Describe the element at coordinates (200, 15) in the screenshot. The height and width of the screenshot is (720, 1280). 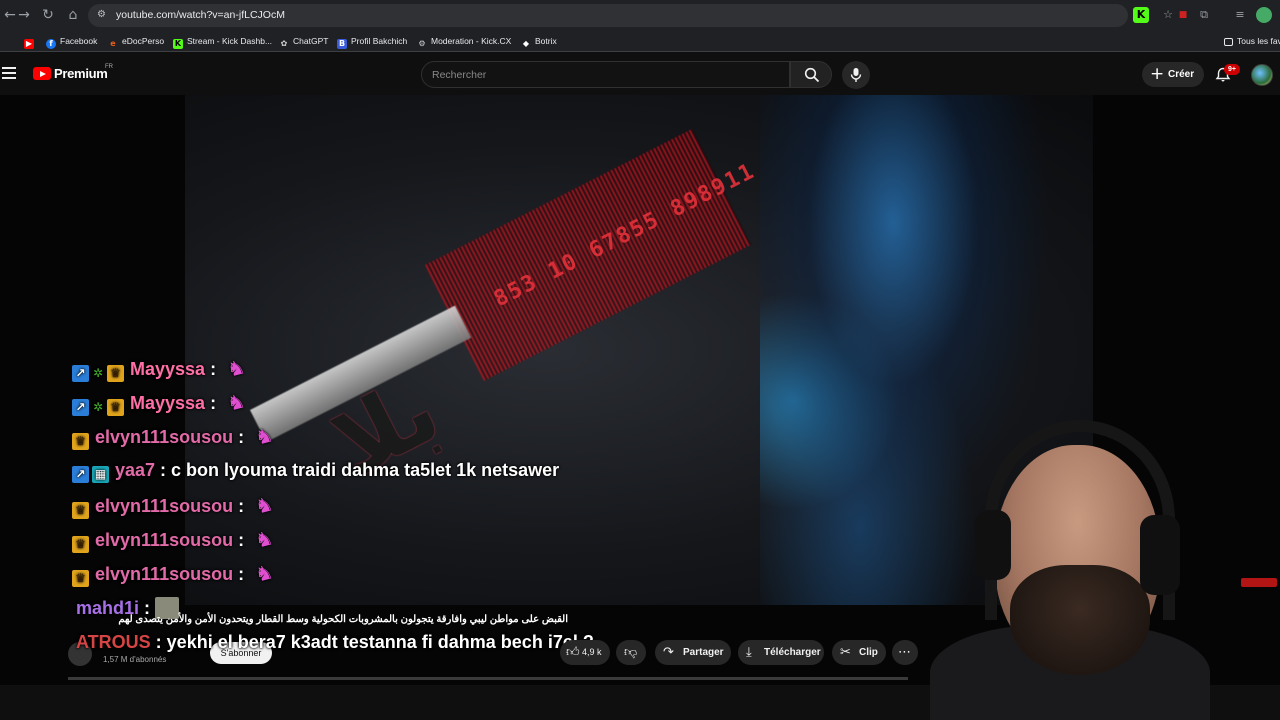
I see `url-text: youtube.com/watch?v=an-jfLCJOcM` at that location.